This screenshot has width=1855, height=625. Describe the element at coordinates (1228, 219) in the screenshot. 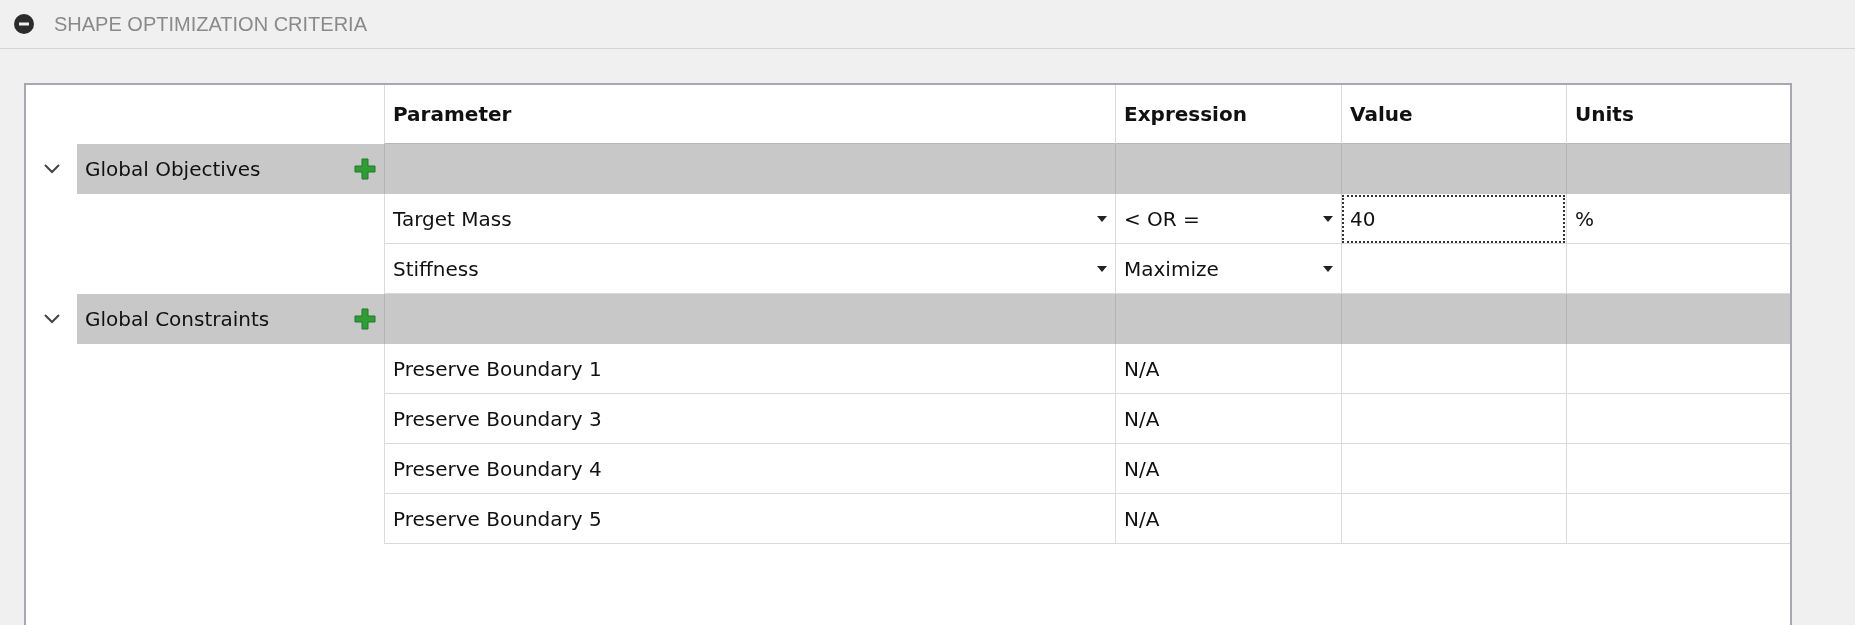

I see `expression-dropdown: < OR =` at that location.